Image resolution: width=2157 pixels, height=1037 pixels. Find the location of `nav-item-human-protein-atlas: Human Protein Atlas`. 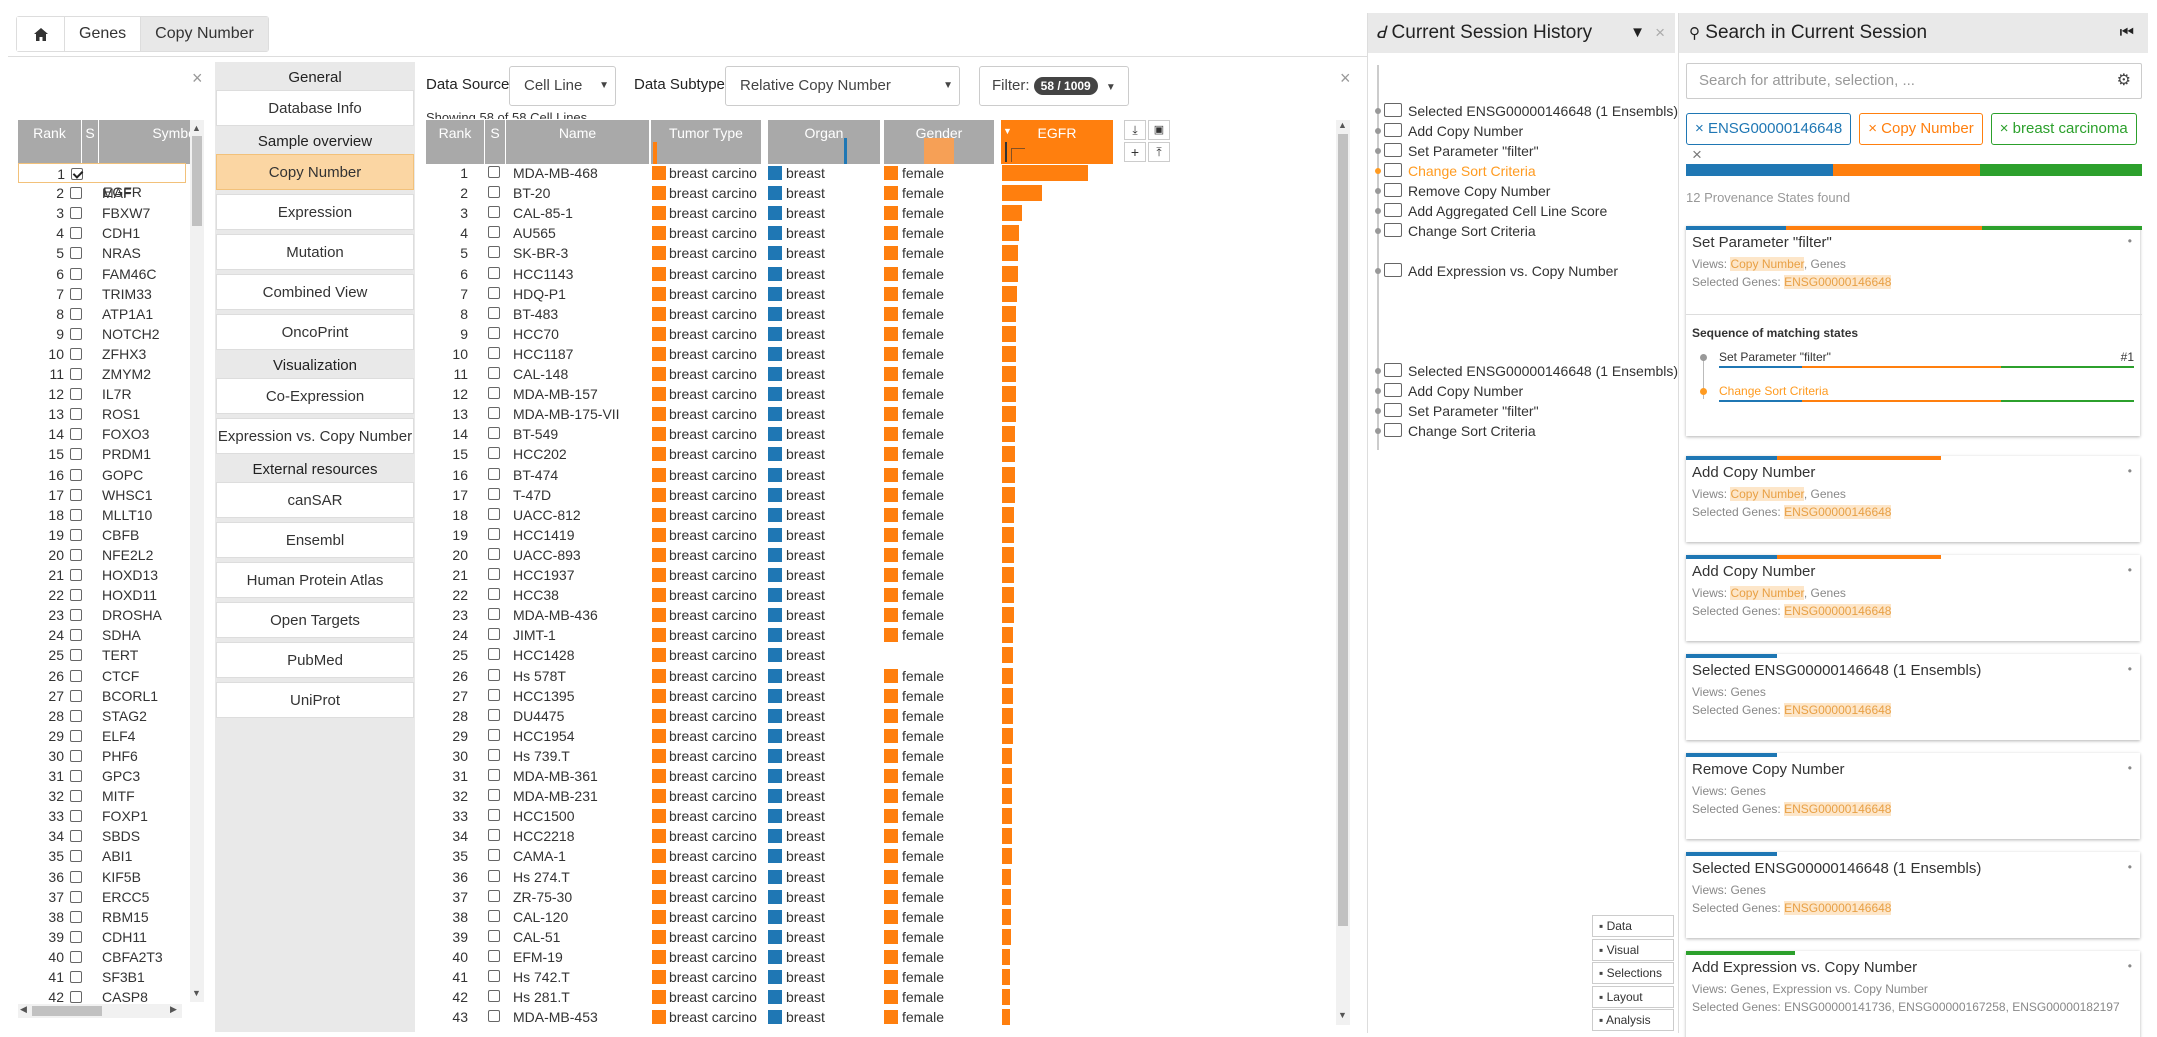

nav-item-human-protein-atlas: Human Protein Atlas is located at coordinates (315, 580).